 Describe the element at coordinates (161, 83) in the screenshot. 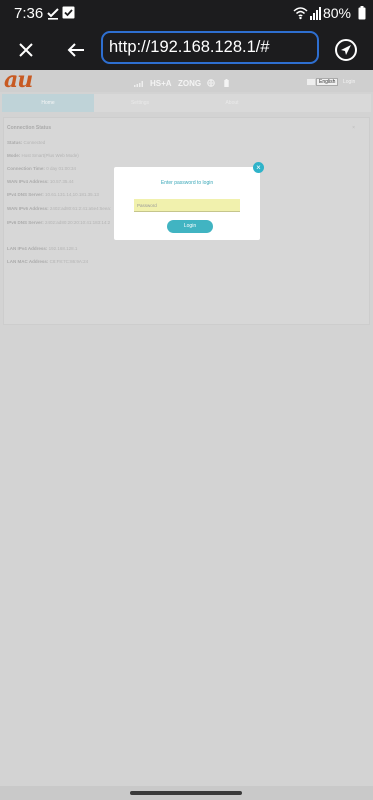

I see `network-type: HS+A` at that location.